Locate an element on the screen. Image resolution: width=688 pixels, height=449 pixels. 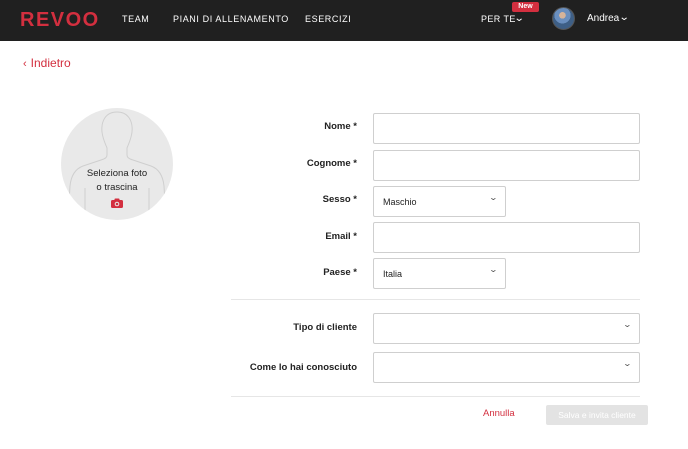
sex-label: Sesso * is located at coordinates (339, 199).